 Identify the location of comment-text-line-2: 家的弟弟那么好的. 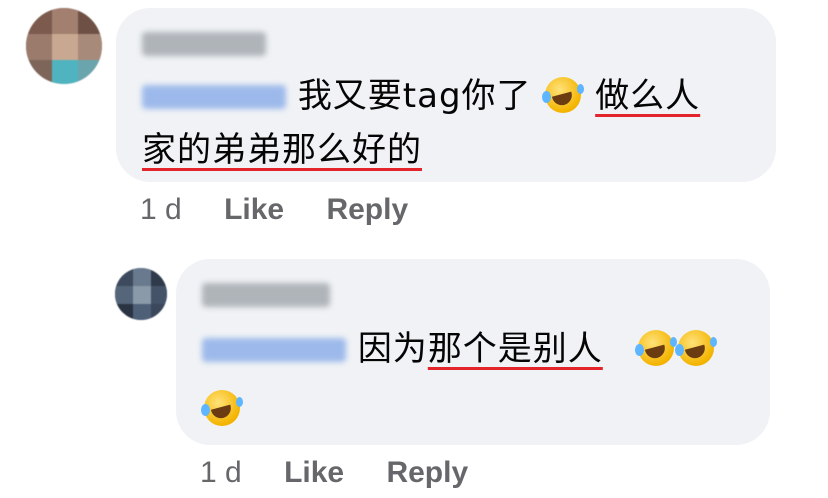
(282, 150).